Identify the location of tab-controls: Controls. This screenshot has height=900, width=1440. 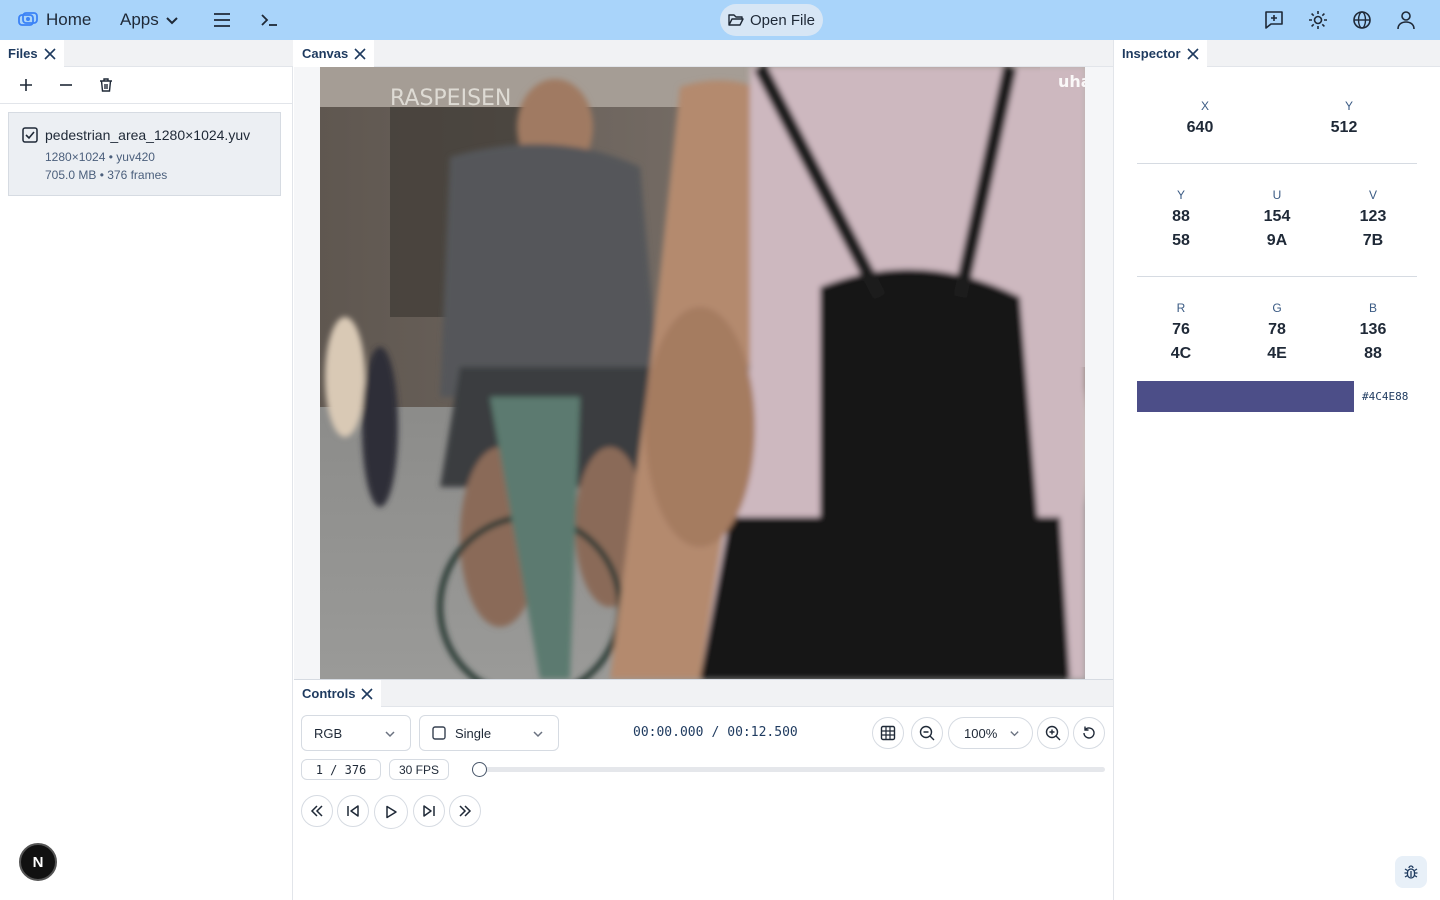
(338, 693).